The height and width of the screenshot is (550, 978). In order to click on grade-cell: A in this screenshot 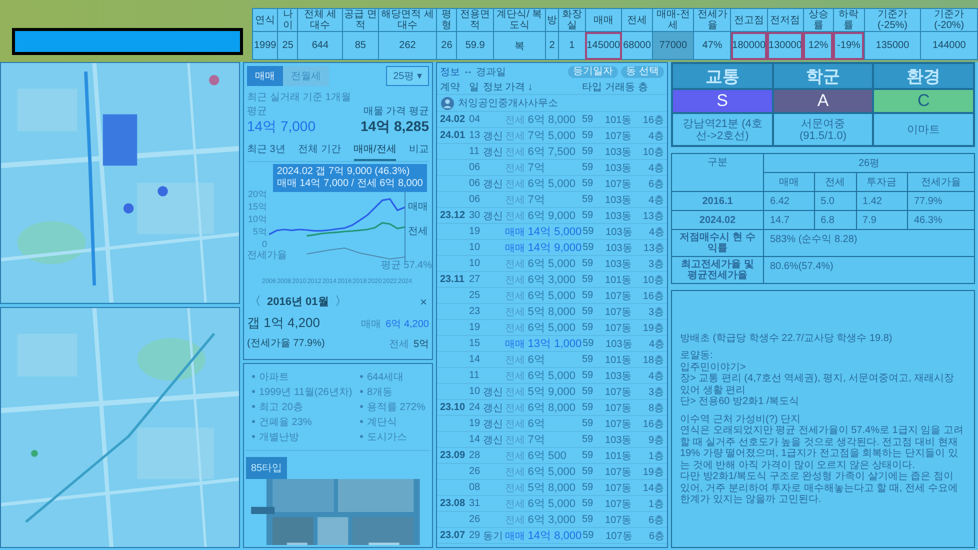, I will do `click(823, 101)`.